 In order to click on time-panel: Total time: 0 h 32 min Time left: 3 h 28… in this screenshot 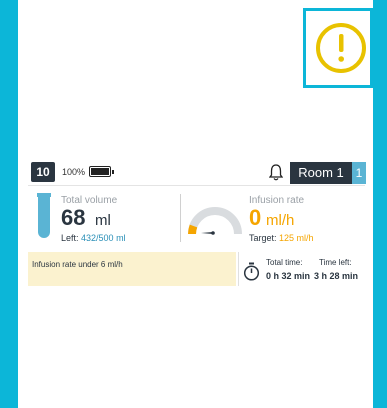, I will do `click(301, 269)`.